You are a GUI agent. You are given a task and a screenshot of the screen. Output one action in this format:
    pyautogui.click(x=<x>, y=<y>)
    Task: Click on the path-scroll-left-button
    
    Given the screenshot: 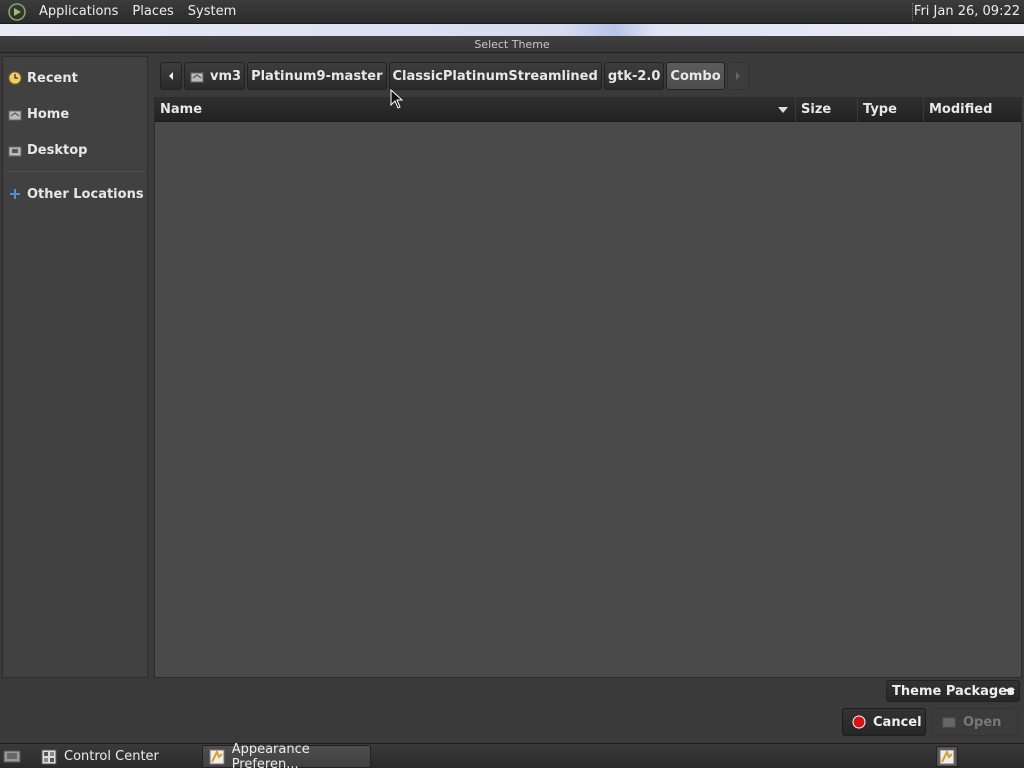 What is the action you would take?
    pyautogui.click(x=171, y=76)
    